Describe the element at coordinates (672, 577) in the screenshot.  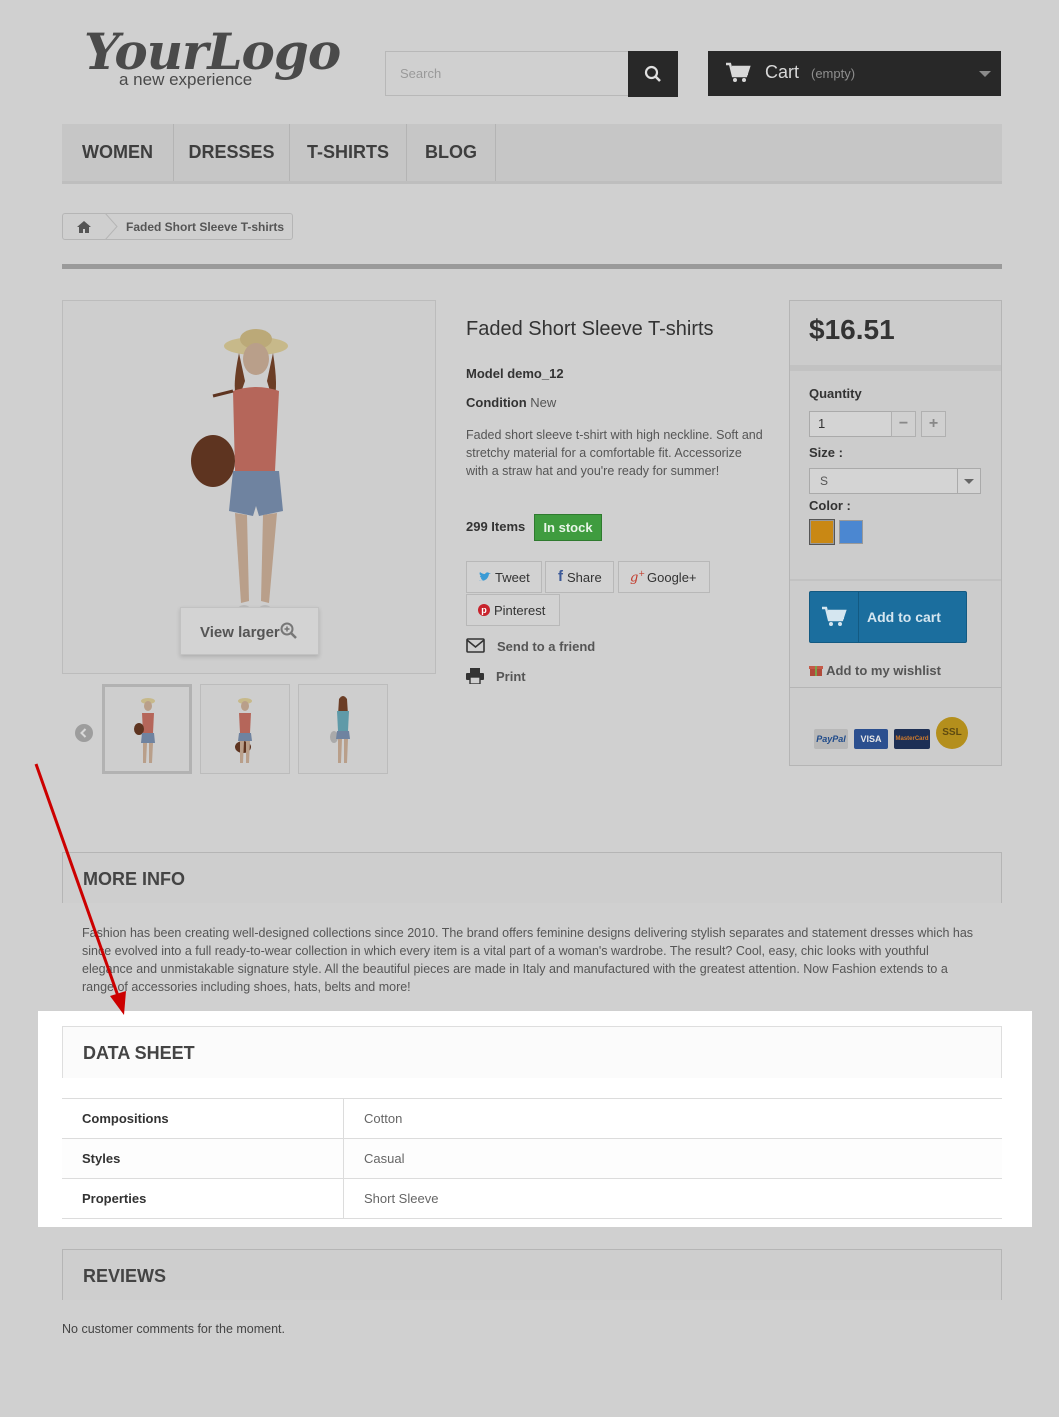
I see `google-plus-label: Google+` at that location.